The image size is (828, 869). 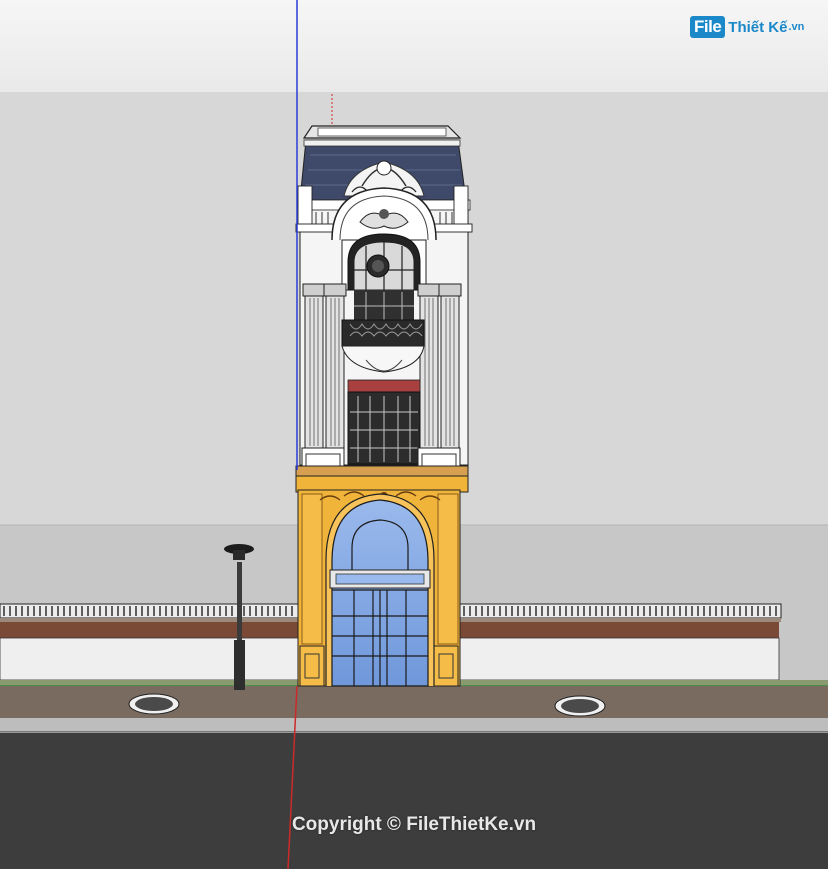 What do you see at coordinates (414, 702) in the screenshot?
I see `sidewalk` at bounding box center [414, 702].